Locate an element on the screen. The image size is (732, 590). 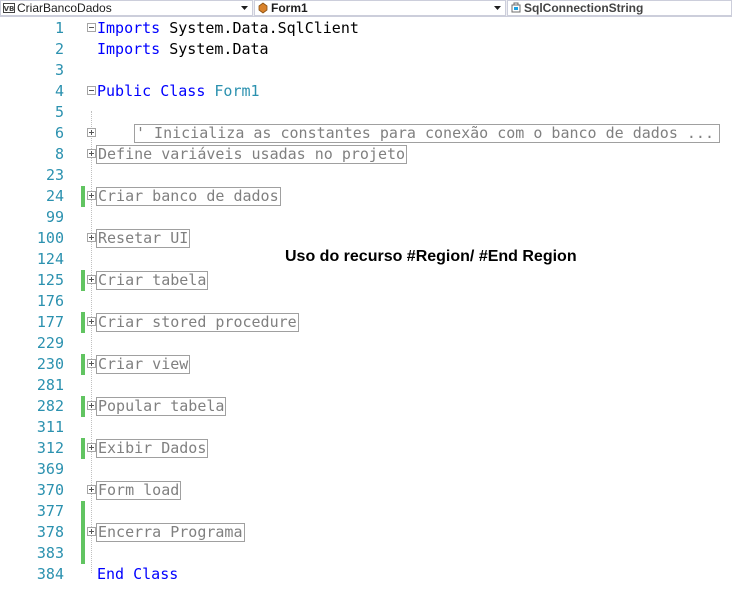
line-number: 176 is located at coordinates (50, 301).